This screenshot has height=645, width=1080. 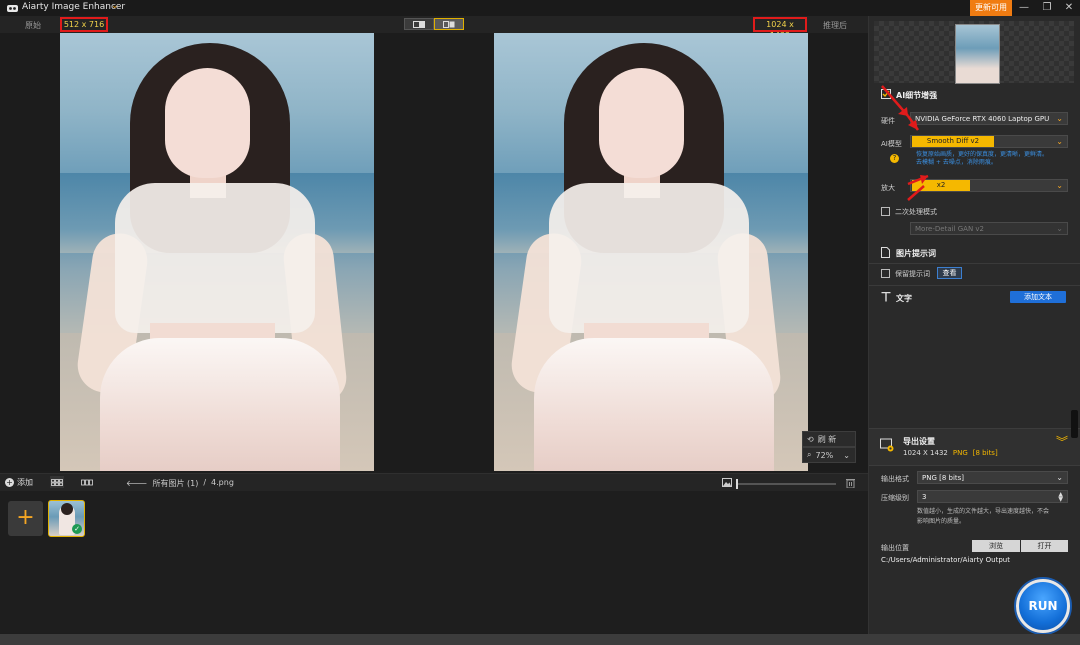 I want to click on app-menu-chevron-icon: ⌄, so click(x=115, y=6).